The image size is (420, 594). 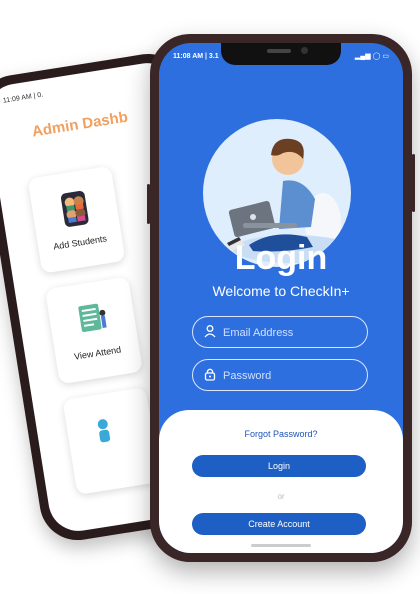 I want to click on speaker, so click(x=279, y=51).